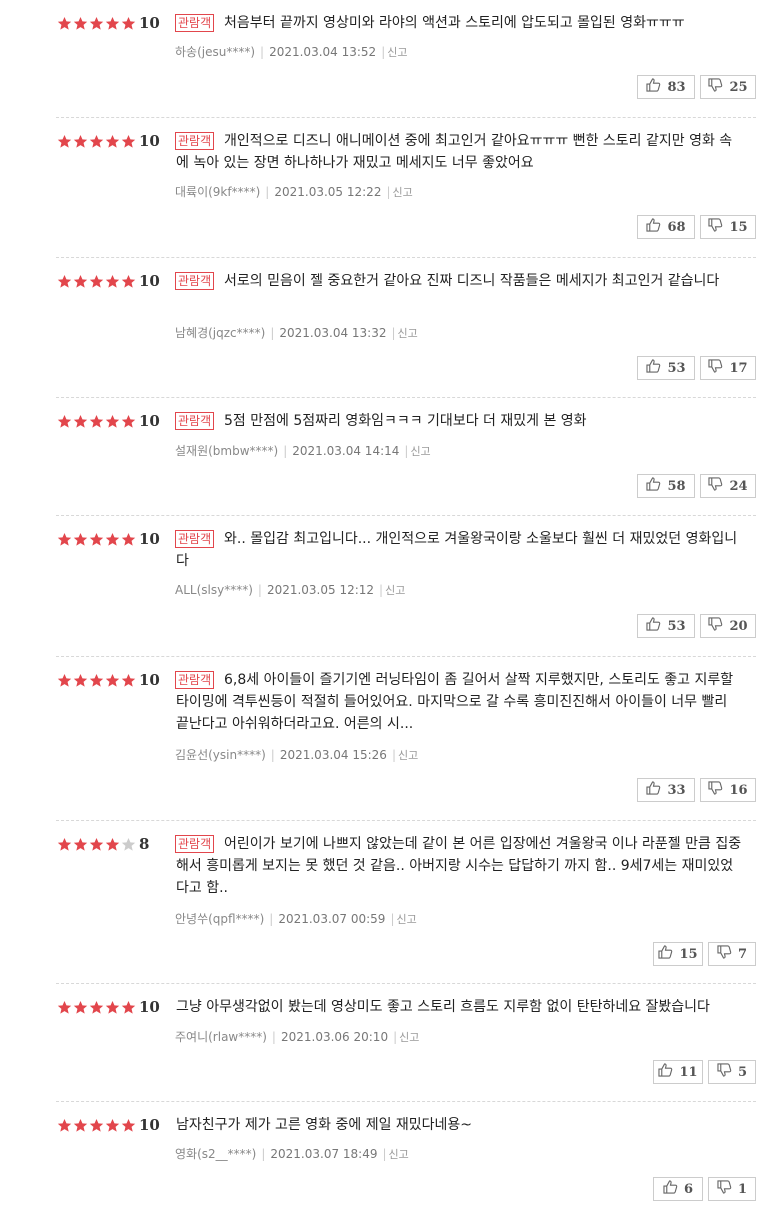 This screenshot has width=776, height=1216. Describe the element at coordinates (676, 626) in the screenshot. I see `like-count: 53` at that location.